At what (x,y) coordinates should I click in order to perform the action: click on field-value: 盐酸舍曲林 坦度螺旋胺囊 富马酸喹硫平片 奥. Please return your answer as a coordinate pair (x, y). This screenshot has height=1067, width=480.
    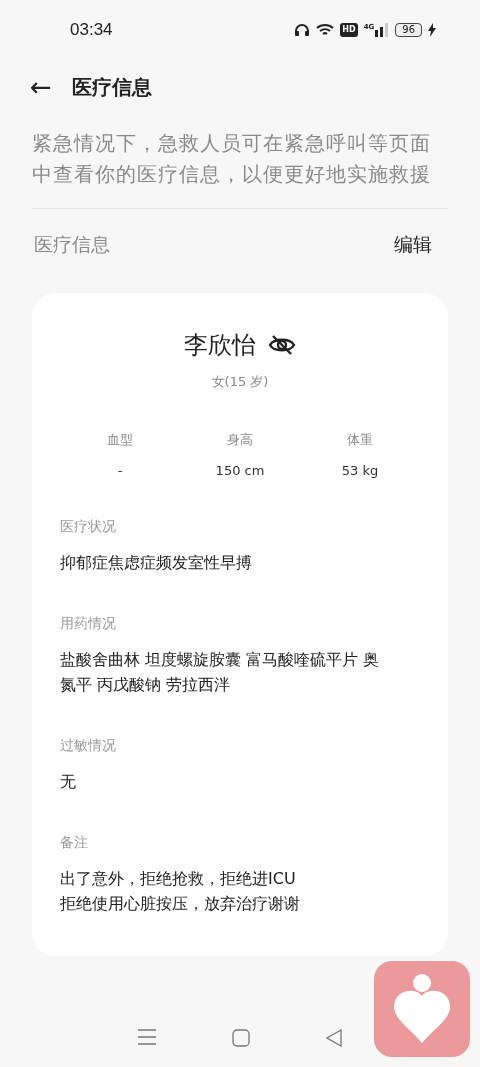
    Looking at the image, I should click on (220, 660).